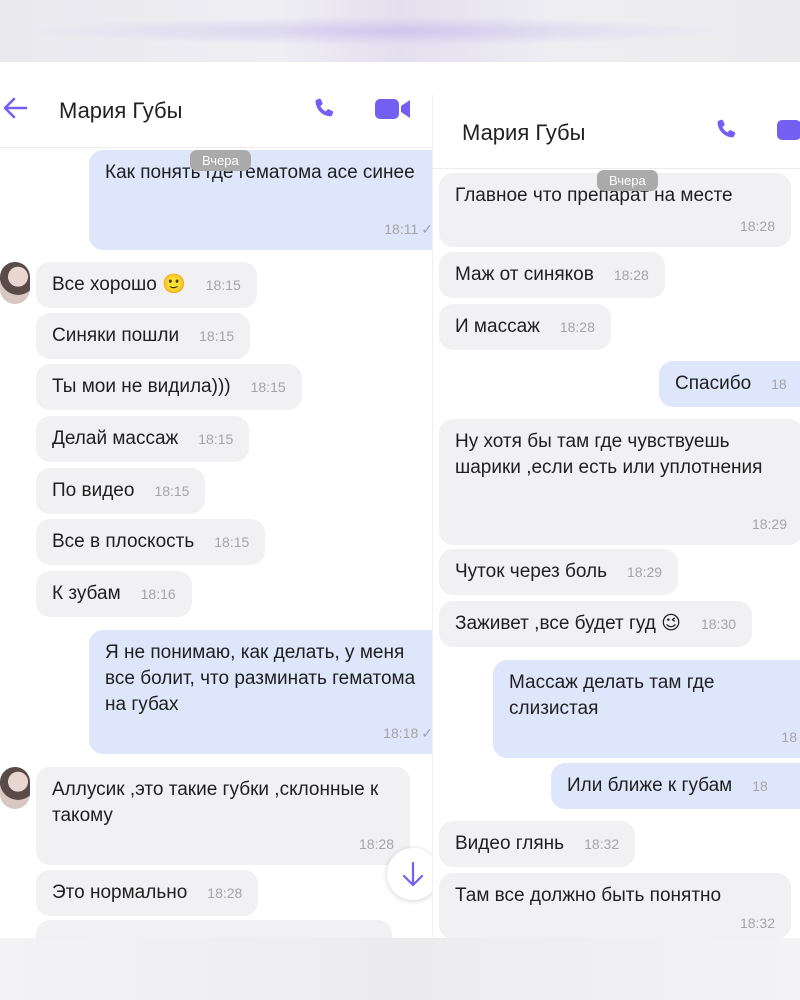 This screenshot has height=1000, width=800. I want to click on message-incoming: Это нормально 18:28, so click(147, 893).